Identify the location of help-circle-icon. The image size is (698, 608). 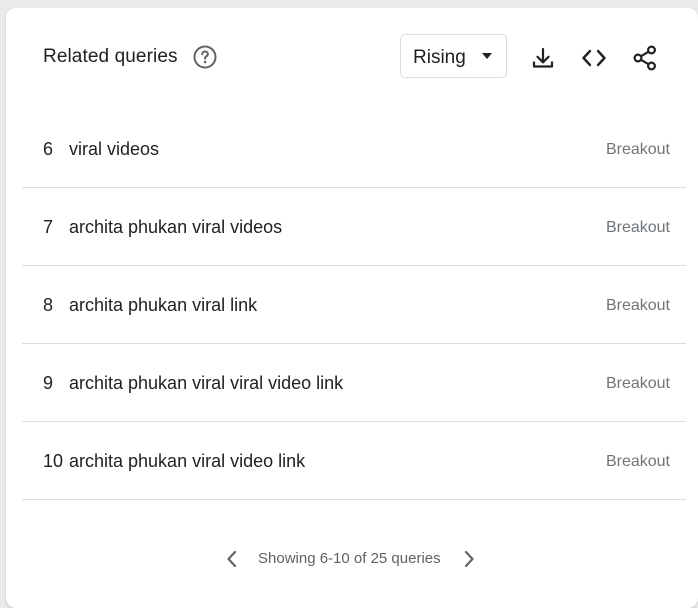
(205, 57).